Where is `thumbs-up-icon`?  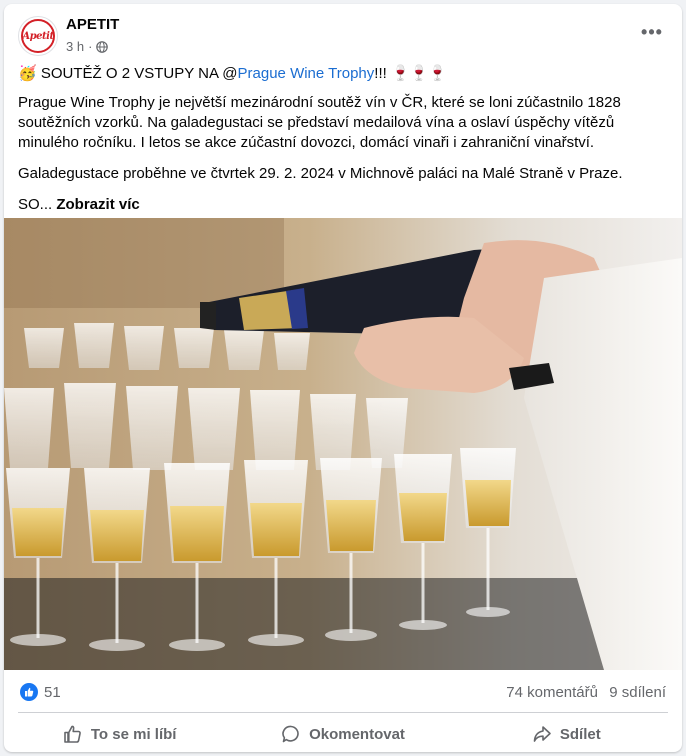
thumbs-up-icon is located at coordinates (29, 692).